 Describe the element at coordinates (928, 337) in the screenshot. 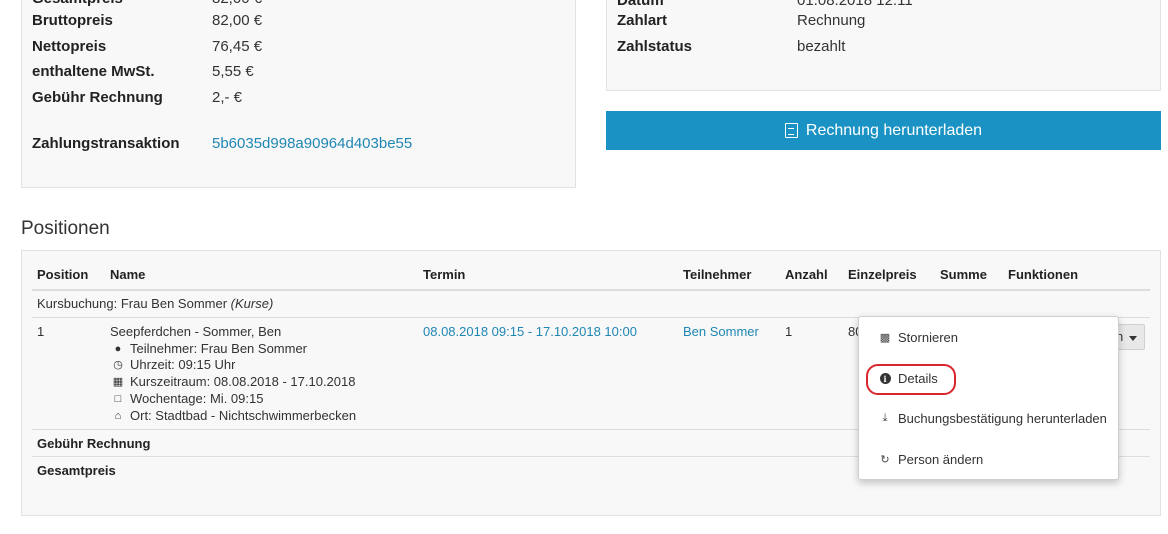

I see `menu-item-label: Stornieren` at that location.